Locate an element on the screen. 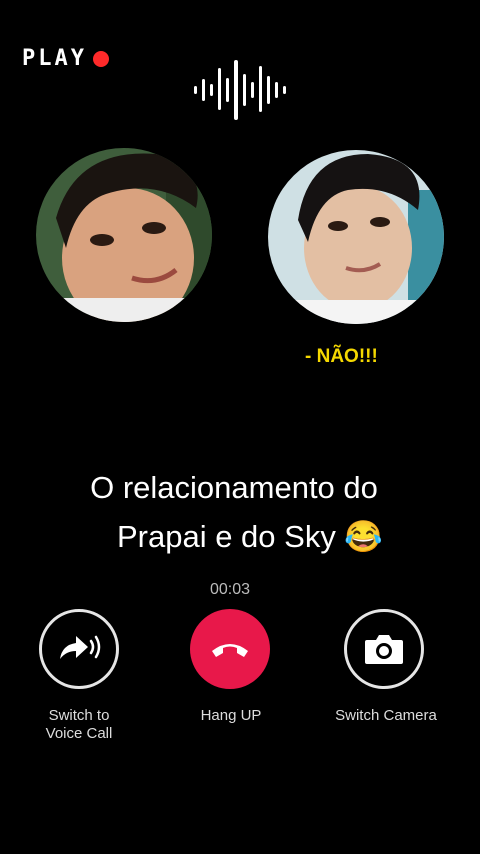  caller-avatar-left is located at coordinates (124, 235).